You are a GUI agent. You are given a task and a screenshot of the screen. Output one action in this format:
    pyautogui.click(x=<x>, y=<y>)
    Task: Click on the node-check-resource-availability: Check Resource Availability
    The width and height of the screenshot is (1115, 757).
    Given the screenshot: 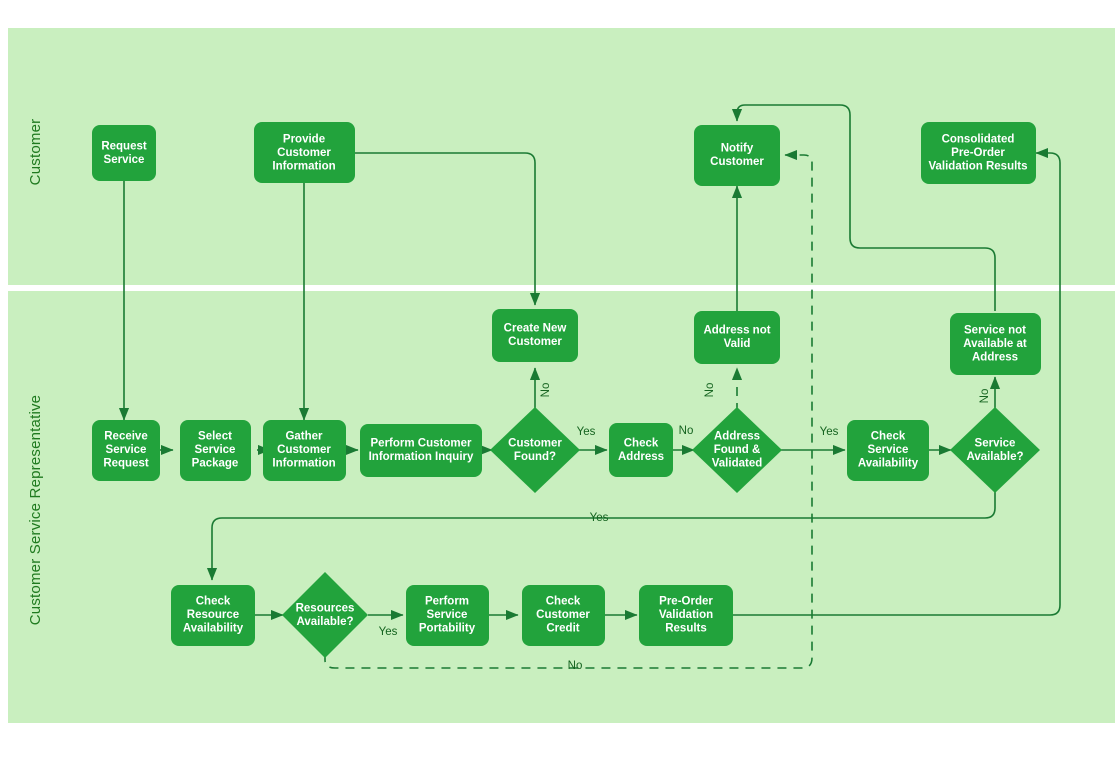 What is the action you would take?
    pyautogui.click(x=213, y=615)
    